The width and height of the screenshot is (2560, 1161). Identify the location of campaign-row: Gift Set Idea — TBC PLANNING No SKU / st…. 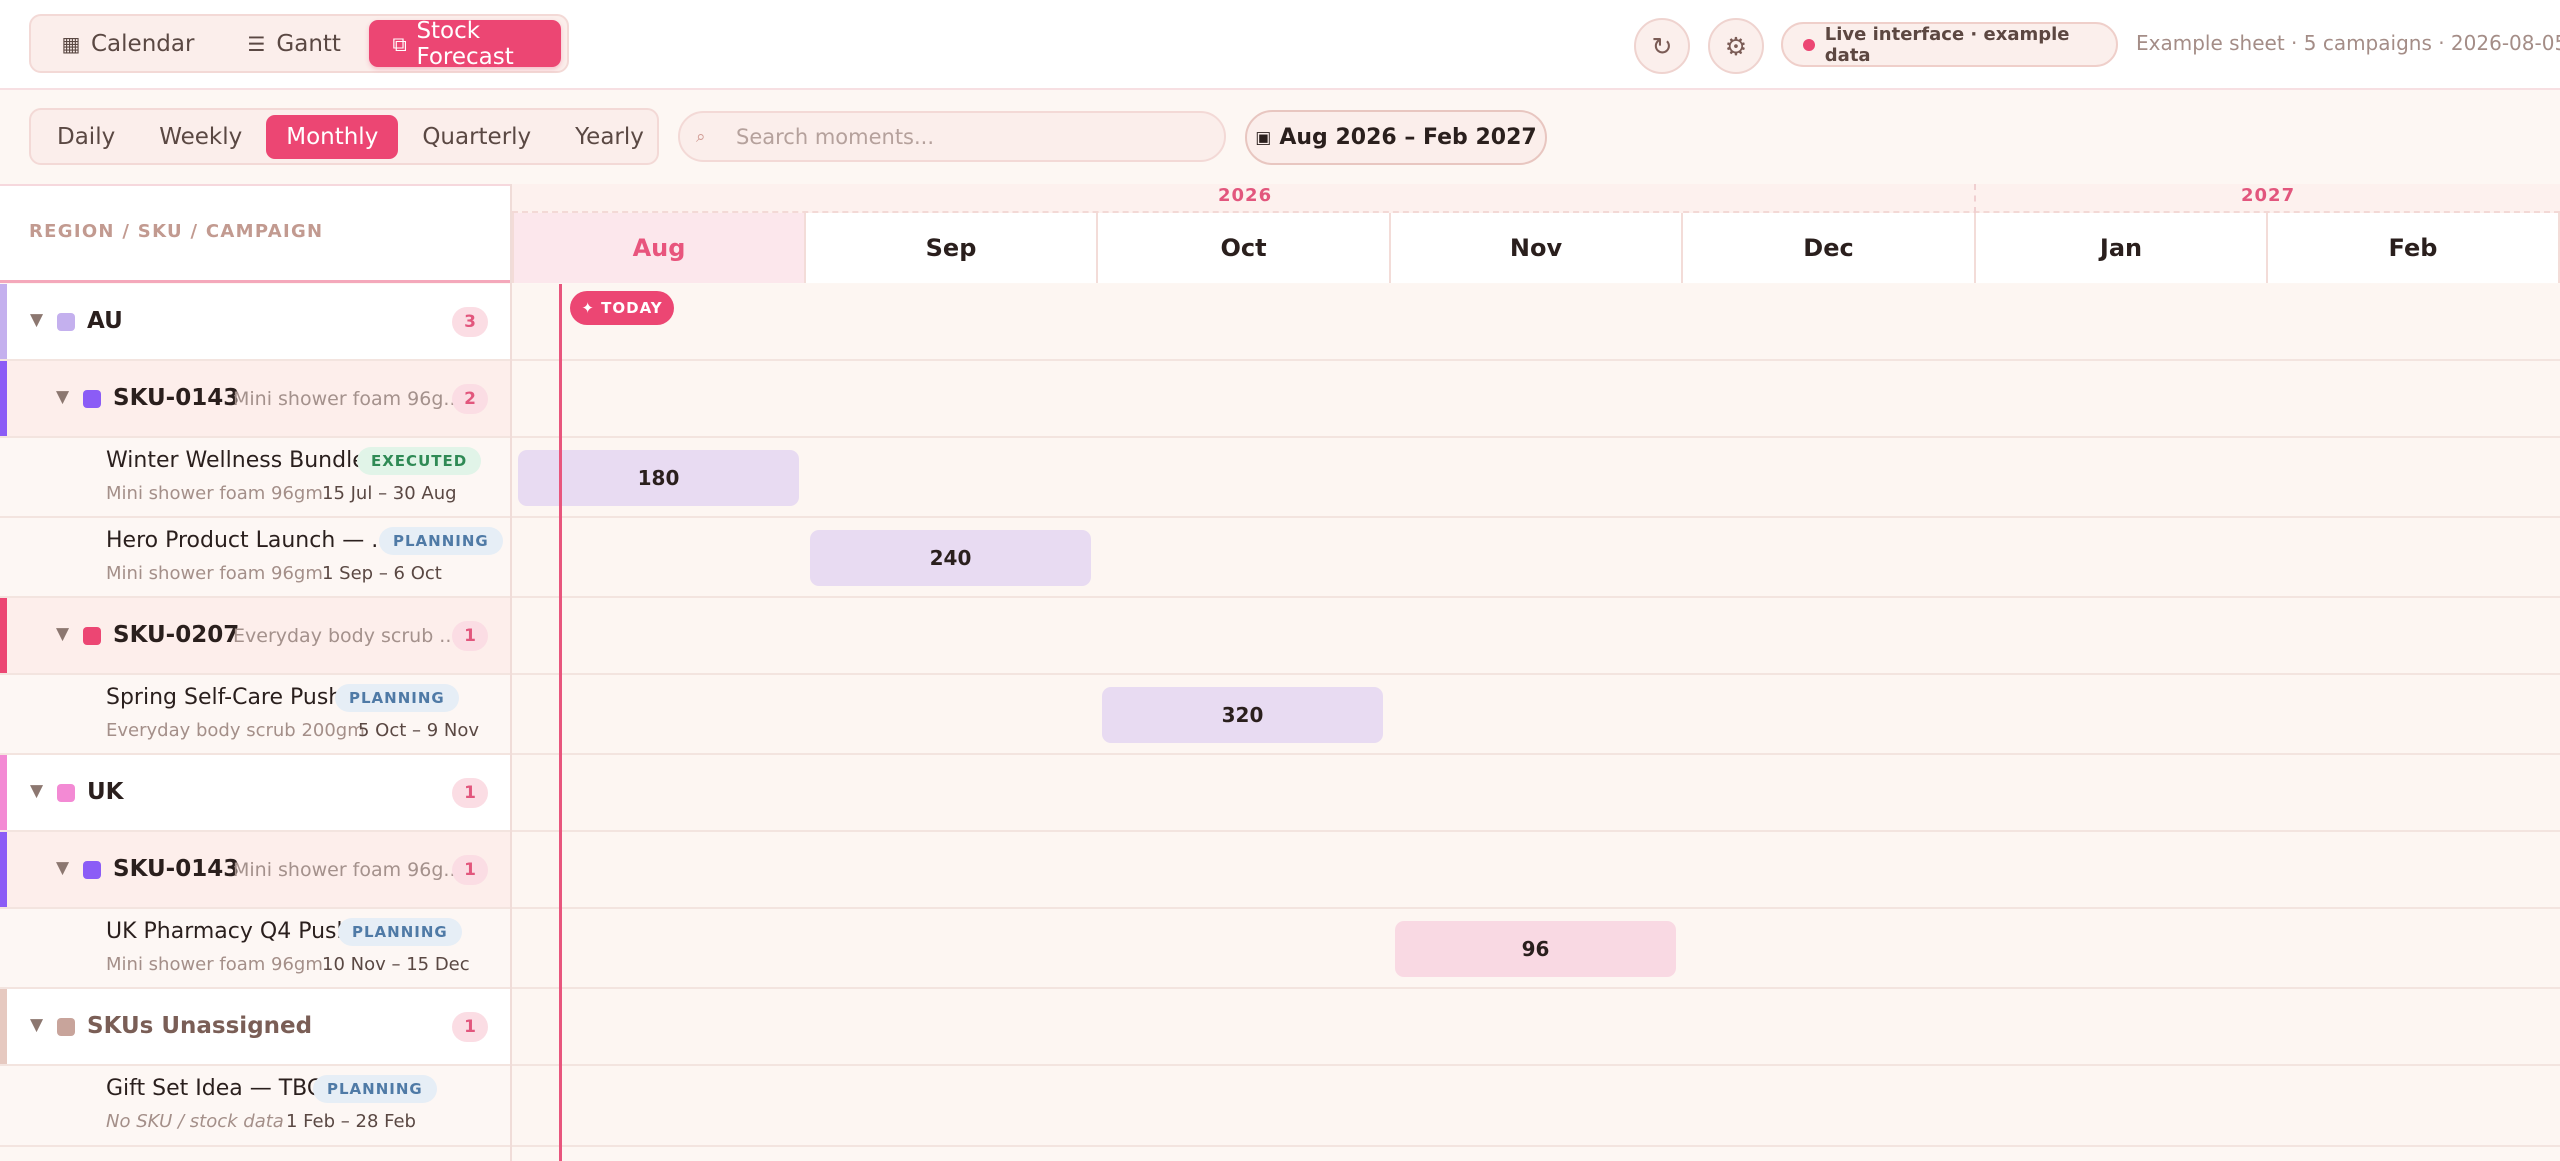
(1280, 1106).